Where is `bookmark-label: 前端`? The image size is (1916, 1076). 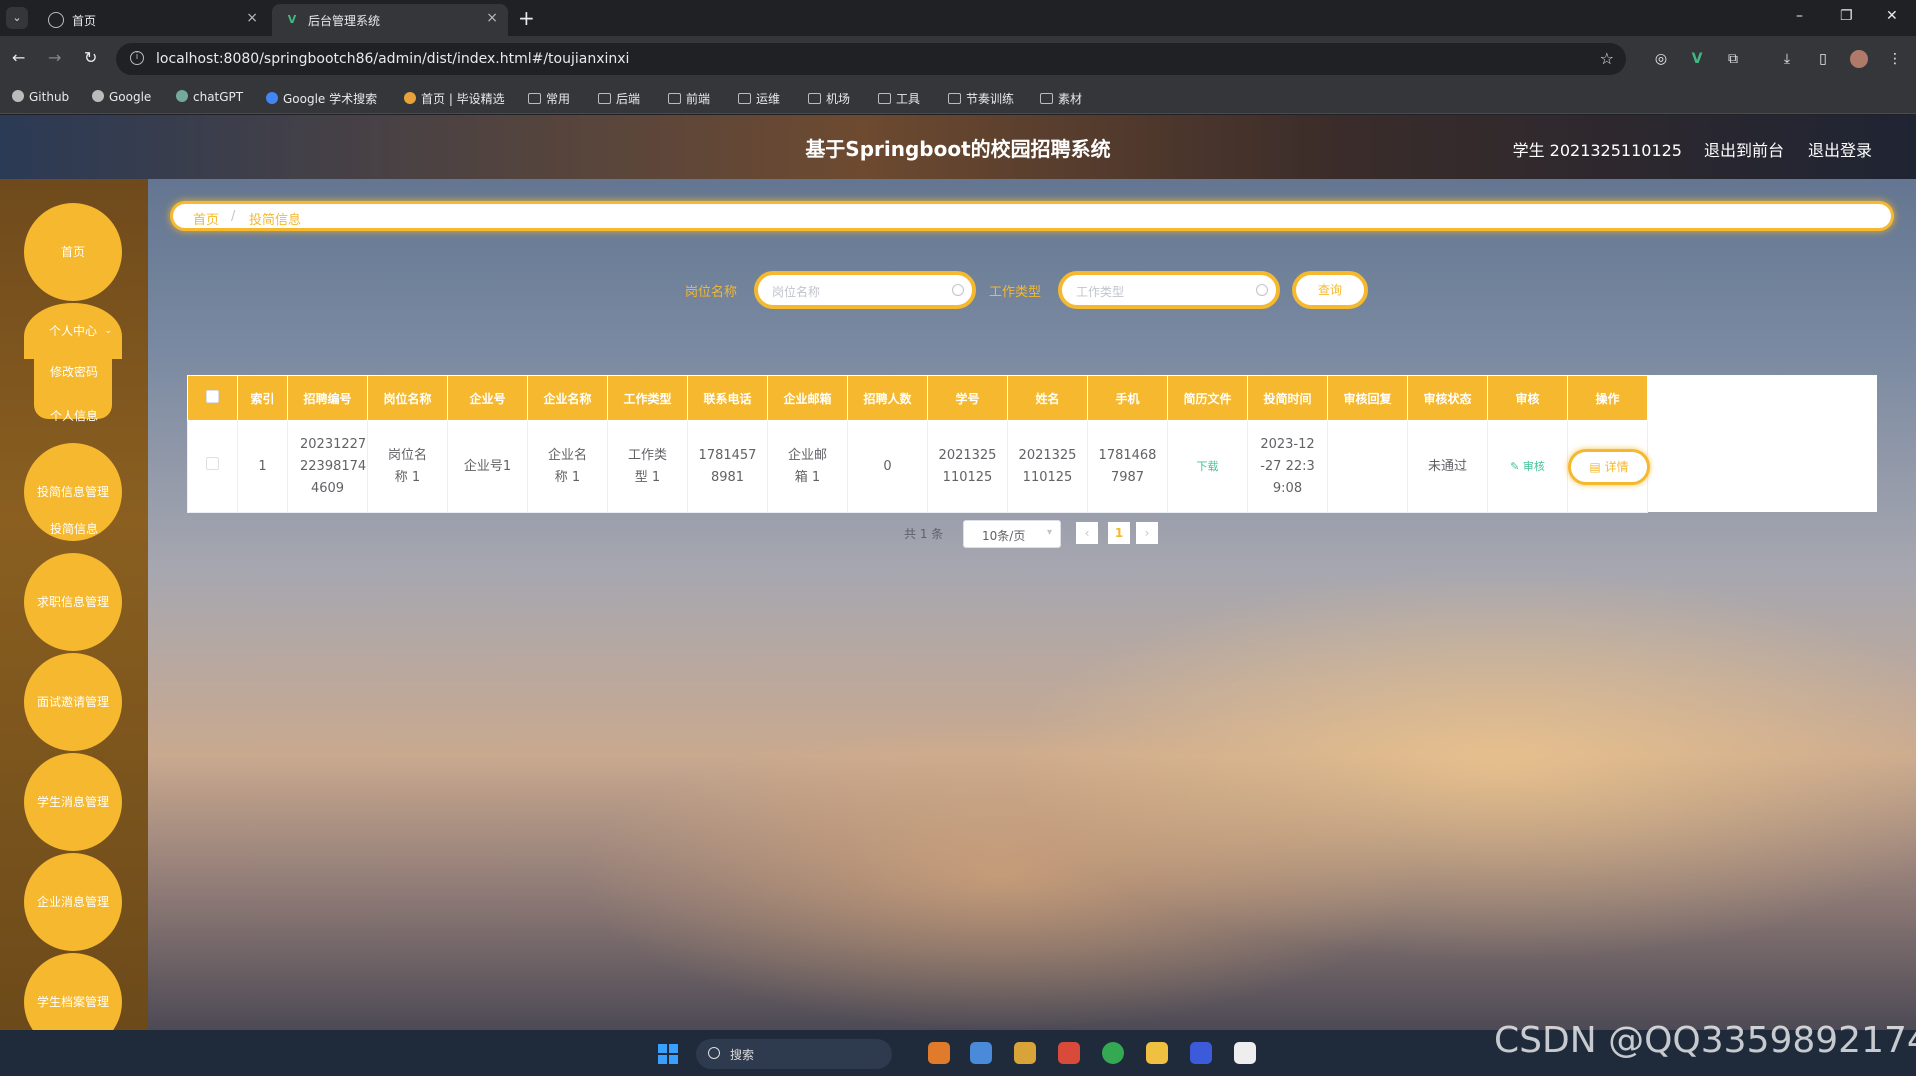 bookmark-label: 前端 is located at coordinates (698, 99).